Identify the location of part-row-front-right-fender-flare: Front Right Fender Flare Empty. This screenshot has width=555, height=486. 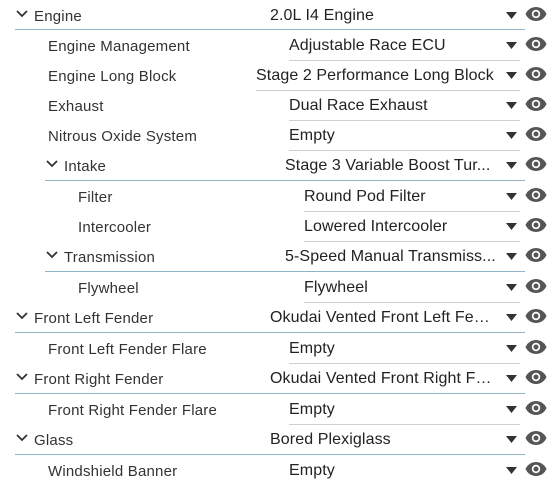
(277, 410).